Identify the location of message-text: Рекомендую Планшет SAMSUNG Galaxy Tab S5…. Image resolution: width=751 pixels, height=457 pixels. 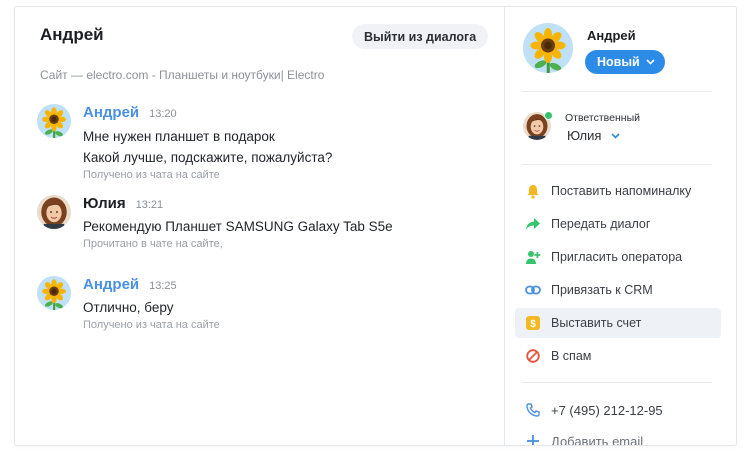
(283, 226).